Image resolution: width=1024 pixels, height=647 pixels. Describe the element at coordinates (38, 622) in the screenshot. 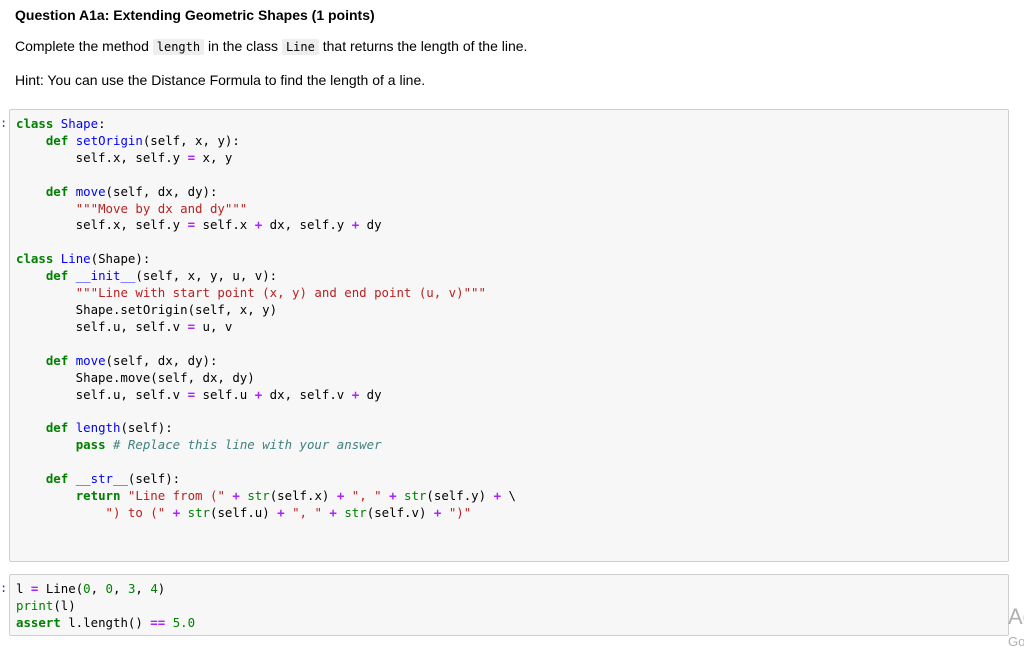

I see `keyword-token: assert` at that location.